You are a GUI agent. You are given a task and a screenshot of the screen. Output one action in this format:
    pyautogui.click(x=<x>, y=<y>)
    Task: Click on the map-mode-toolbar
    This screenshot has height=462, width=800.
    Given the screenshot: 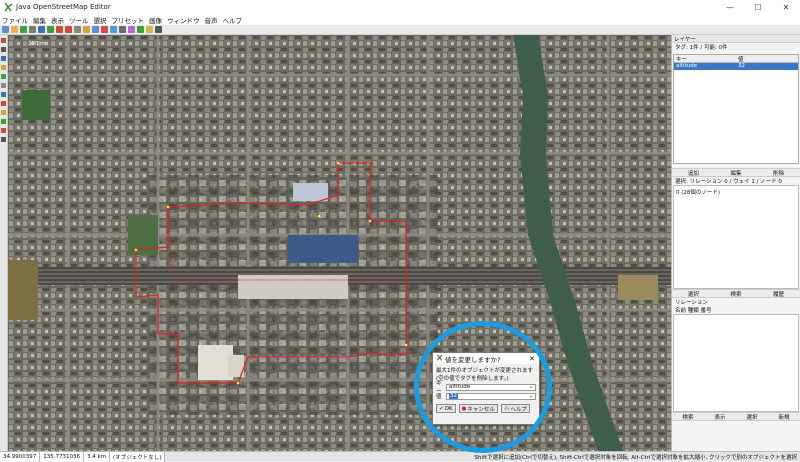 What is the action you would take?
    pyautogui.click(x=4, y=243)
    